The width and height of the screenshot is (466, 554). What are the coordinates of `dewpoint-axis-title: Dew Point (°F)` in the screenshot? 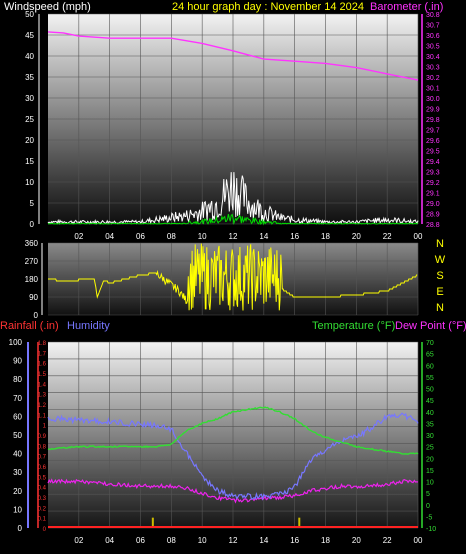 It's located at (430, 326).